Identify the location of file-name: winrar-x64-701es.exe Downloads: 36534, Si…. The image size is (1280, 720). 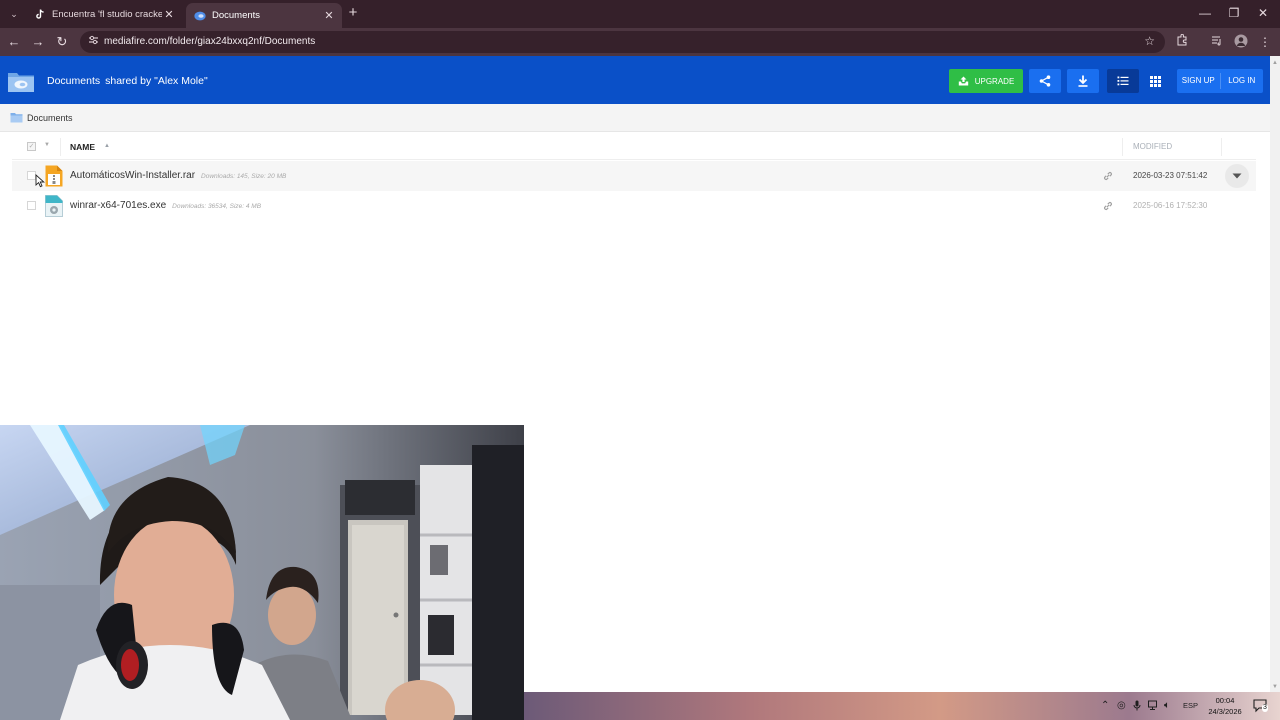
(165, 205).